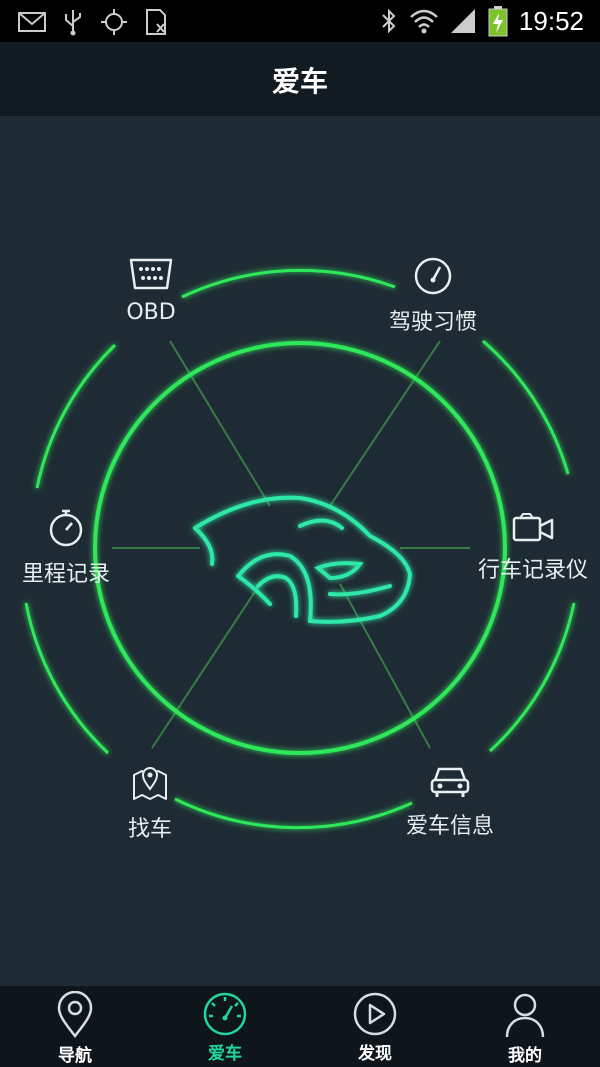 The image size is (600, 1067). I want to click on obd-connector-icon, so click(151, 274).